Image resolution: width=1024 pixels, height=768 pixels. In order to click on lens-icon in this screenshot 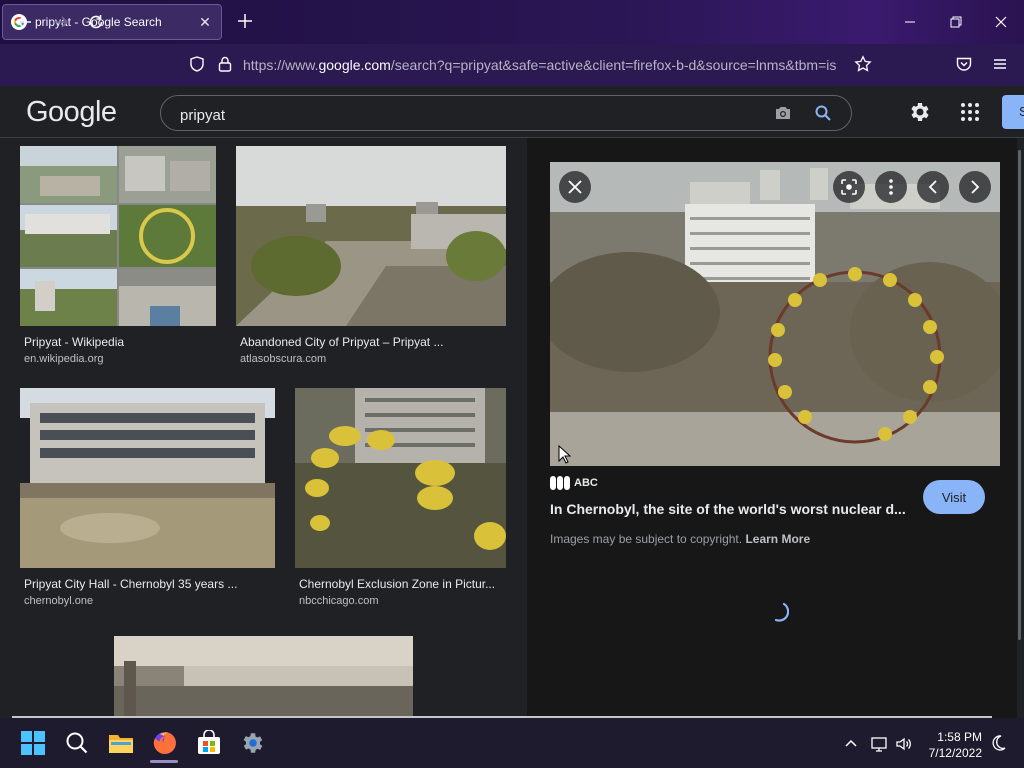, I will do `click(849, 187)`.